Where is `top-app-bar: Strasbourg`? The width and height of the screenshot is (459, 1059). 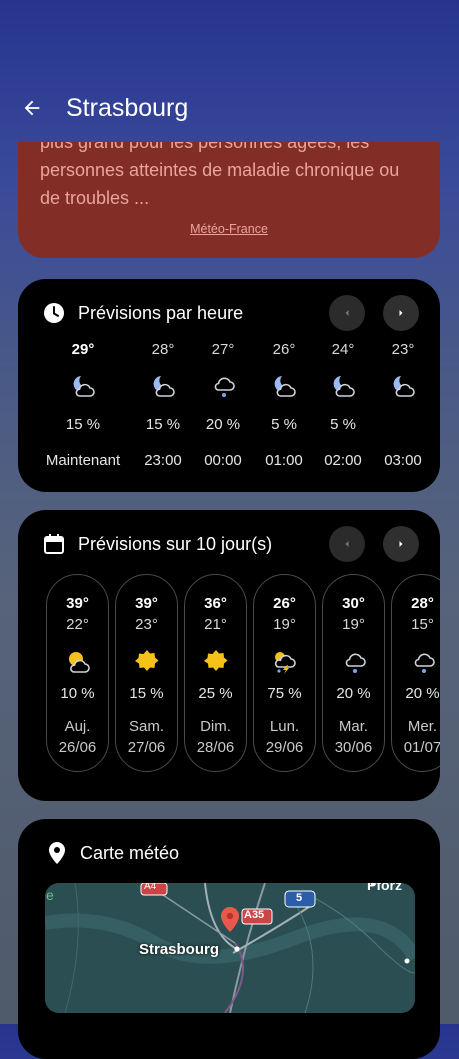
top-app-bar: Strasbourg is located at coordinates (229, 75).